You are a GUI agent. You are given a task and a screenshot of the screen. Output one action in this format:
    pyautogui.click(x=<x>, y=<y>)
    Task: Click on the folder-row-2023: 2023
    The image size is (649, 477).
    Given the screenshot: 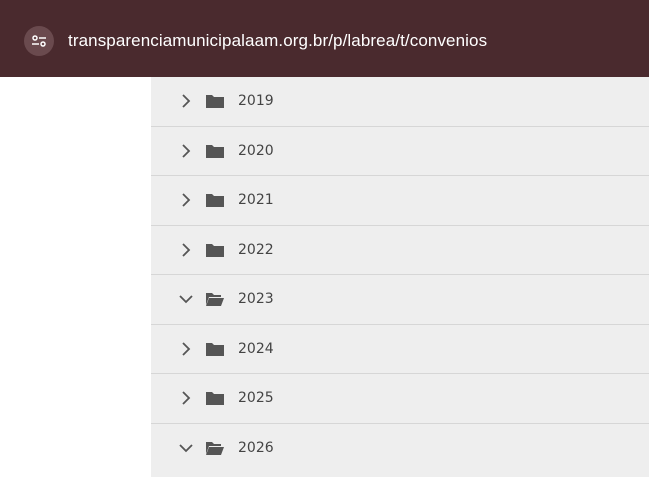 What is the action you would take?
    pyautogui.click(x=400, y=300)
    